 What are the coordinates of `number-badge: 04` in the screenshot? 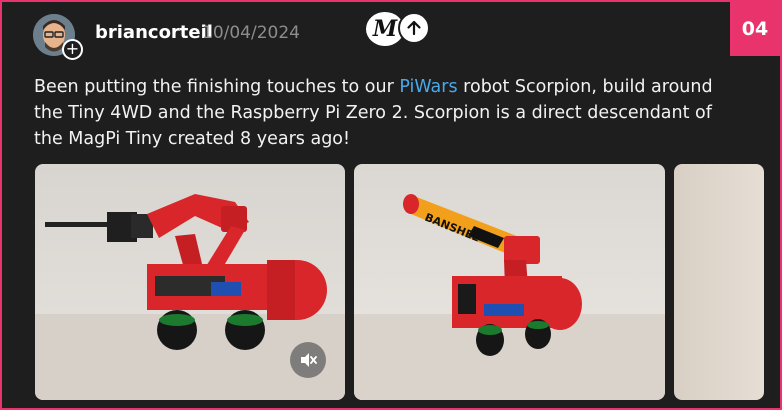 It's located at (755, 29).